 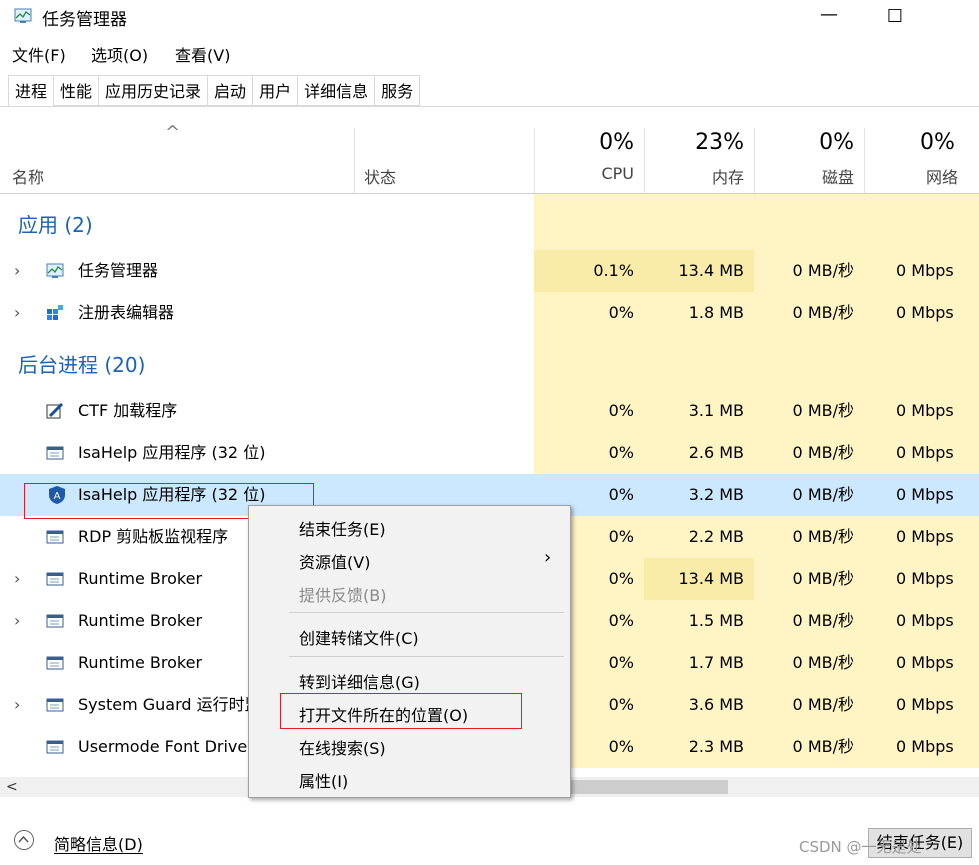 I want to click on tab-performance: 性能, so click(x=77, y=90).